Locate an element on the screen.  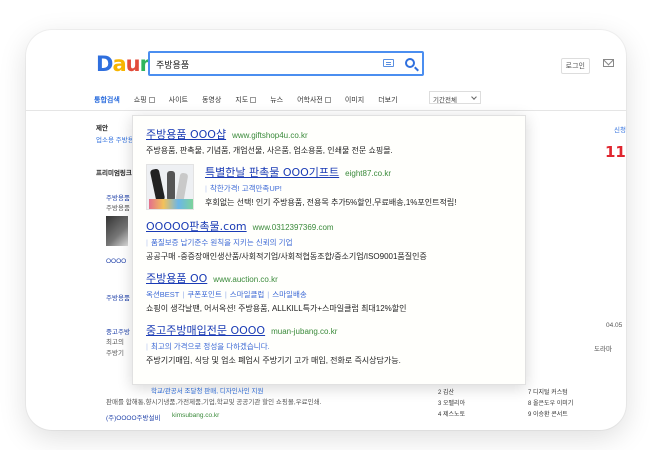
ad-url: www.auction.co.kr is located at coordinates (245, 279).